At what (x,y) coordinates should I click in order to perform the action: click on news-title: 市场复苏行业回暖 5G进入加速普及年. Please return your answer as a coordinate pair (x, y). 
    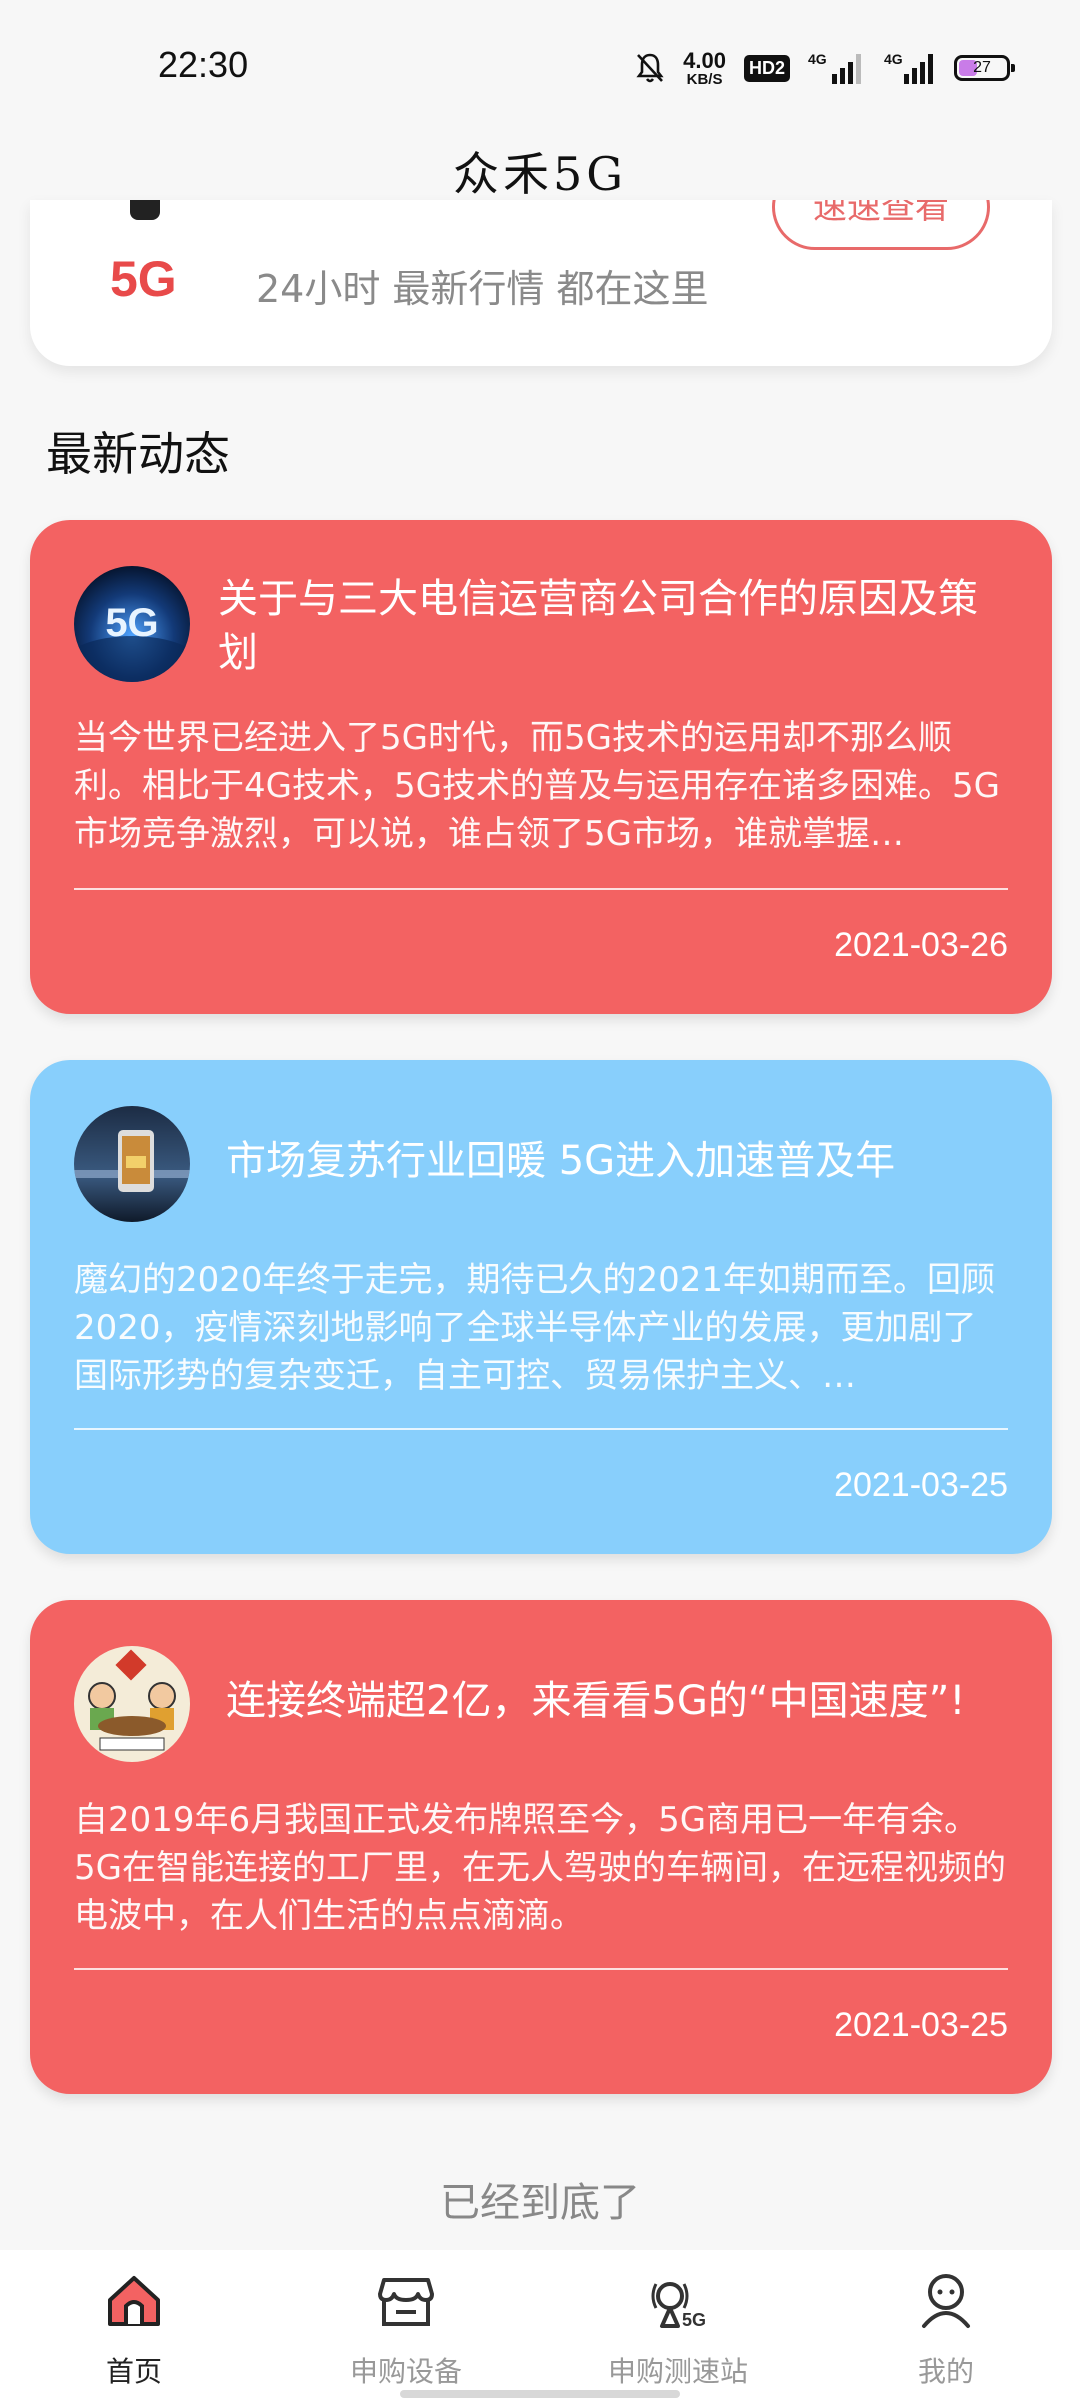
    Looking at the image, I should click on (561, 1161).